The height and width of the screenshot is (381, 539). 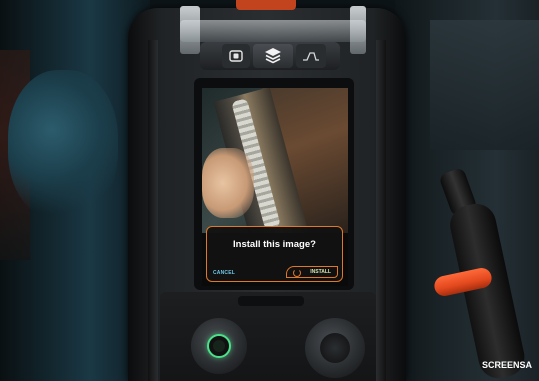 What do you see at coordinates (228, 183) in the screenshot?
I see `preview-hand` at bounding box center [228, 183].